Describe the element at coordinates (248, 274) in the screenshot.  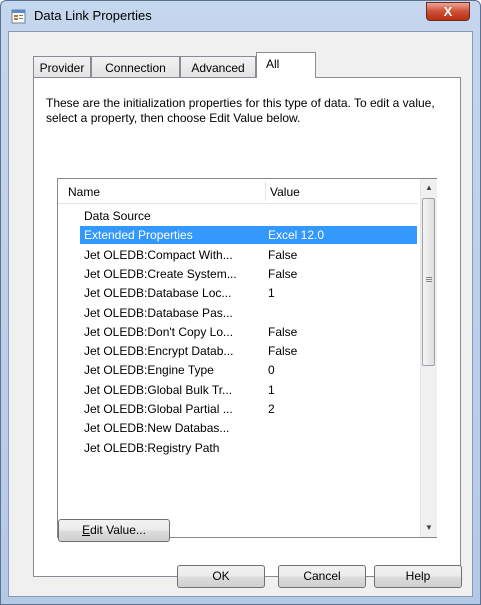
I see `list-item: Jet OLEDB:Create System... False` at that location.